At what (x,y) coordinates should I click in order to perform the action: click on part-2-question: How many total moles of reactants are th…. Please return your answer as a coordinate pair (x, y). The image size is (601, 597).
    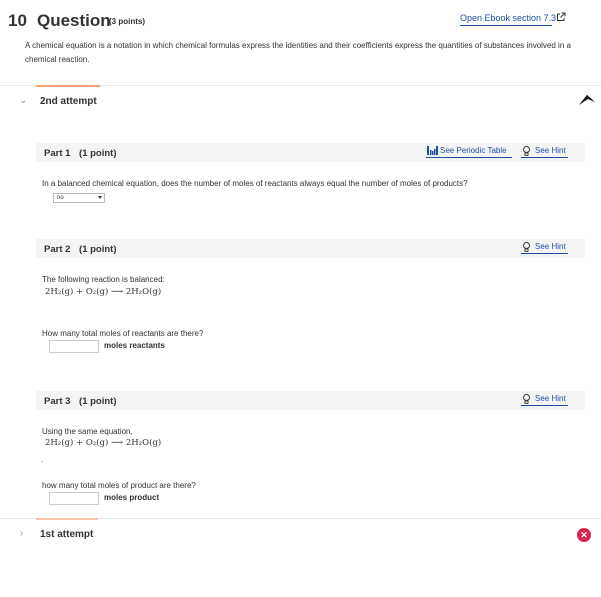
    Looking at the image, I should click on (123, 333).